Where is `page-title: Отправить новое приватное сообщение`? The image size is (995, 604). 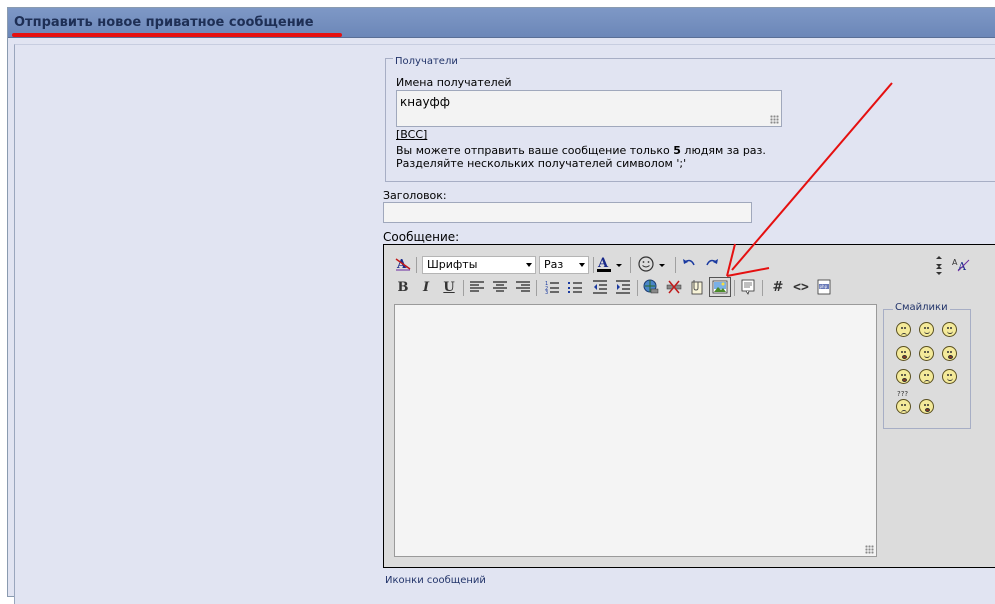 page-title: Отправить новое приватное сообщение is located at coordinates (164, 22).